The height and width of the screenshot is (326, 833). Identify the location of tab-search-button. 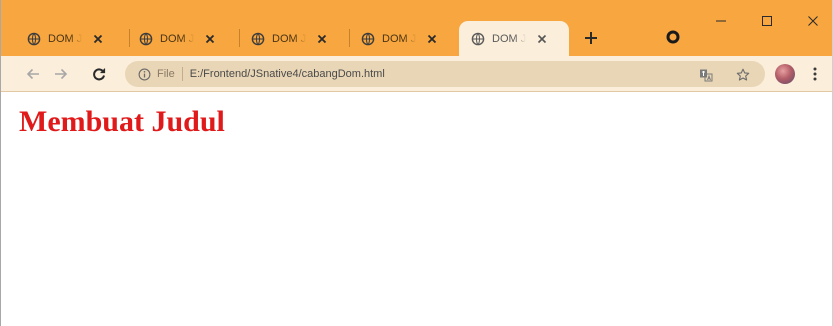
(673, 37).